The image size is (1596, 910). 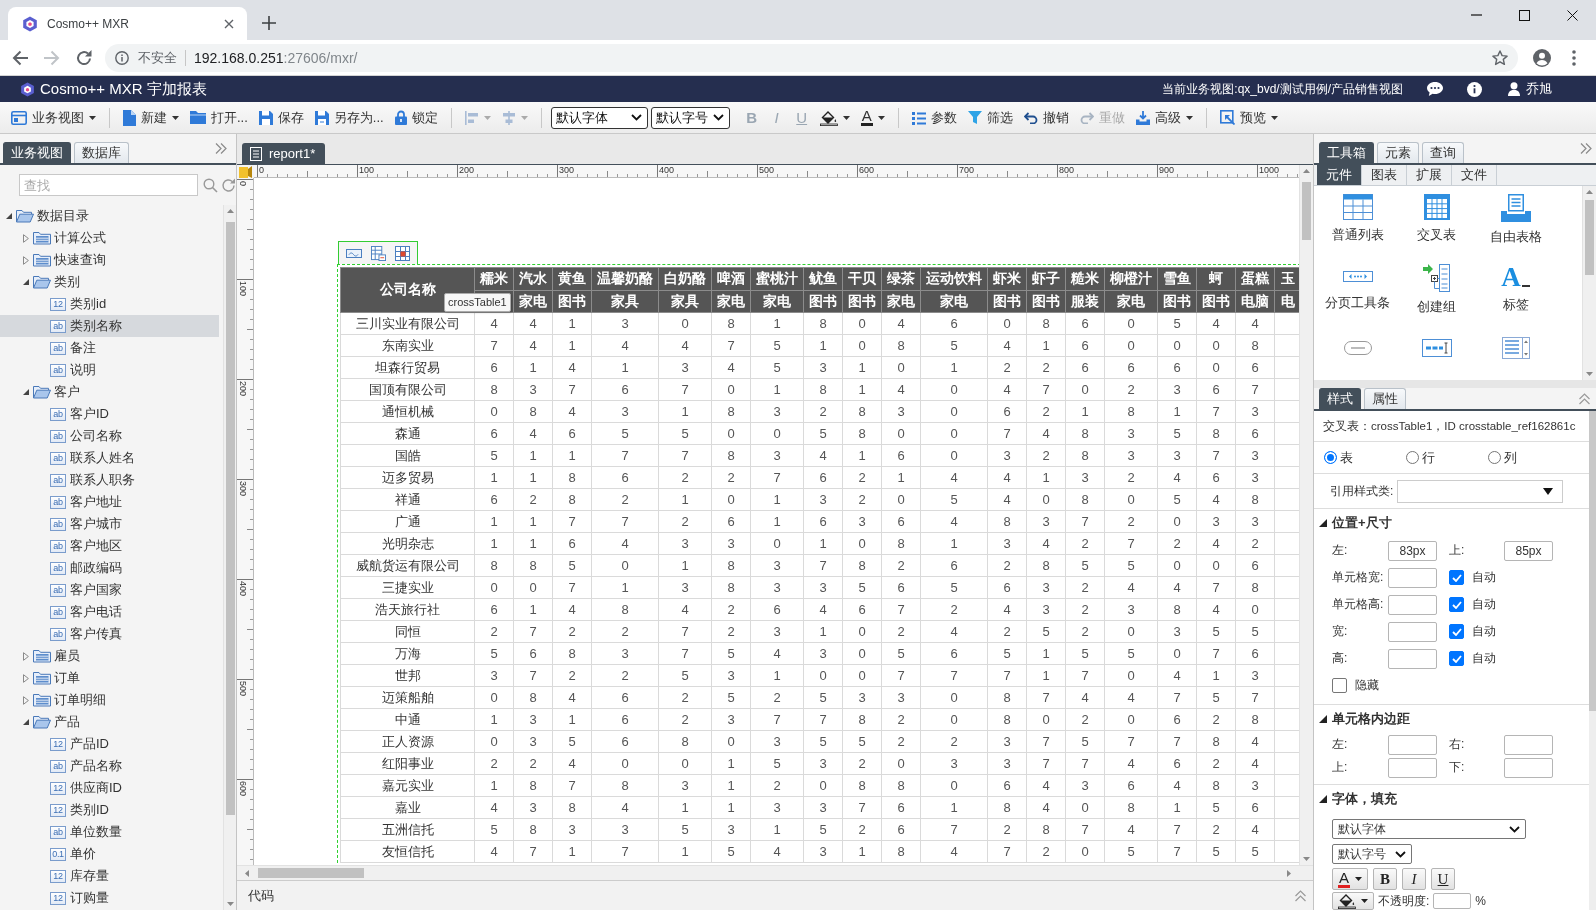 I want to click on refresh-icon, so click(x=228, y=185).